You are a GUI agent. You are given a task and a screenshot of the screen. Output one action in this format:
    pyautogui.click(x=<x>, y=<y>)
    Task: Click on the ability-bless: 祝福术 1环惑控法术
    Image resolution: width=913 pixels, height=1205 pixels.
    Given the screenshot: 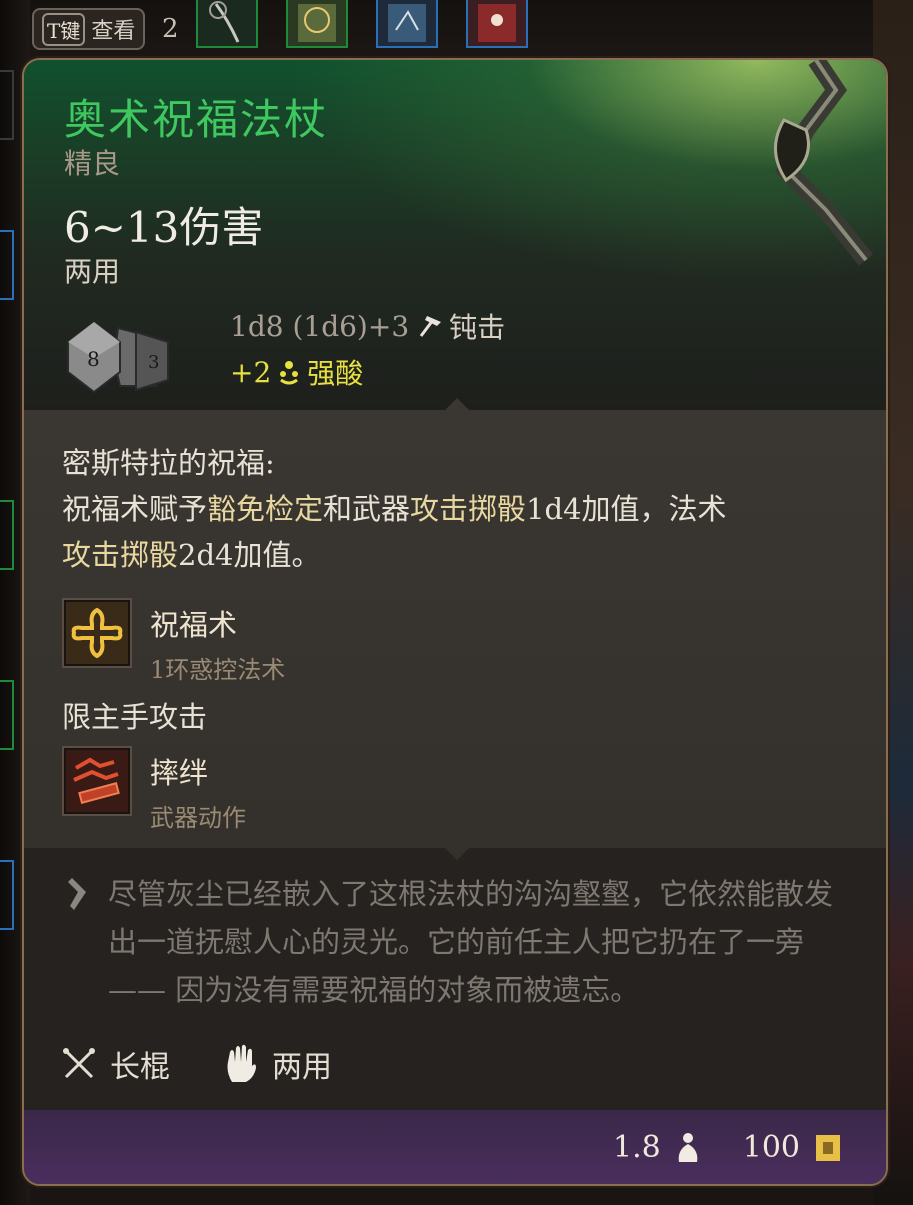 What is the action you would take?
    pyautogui.click(x=173, y=641)
    